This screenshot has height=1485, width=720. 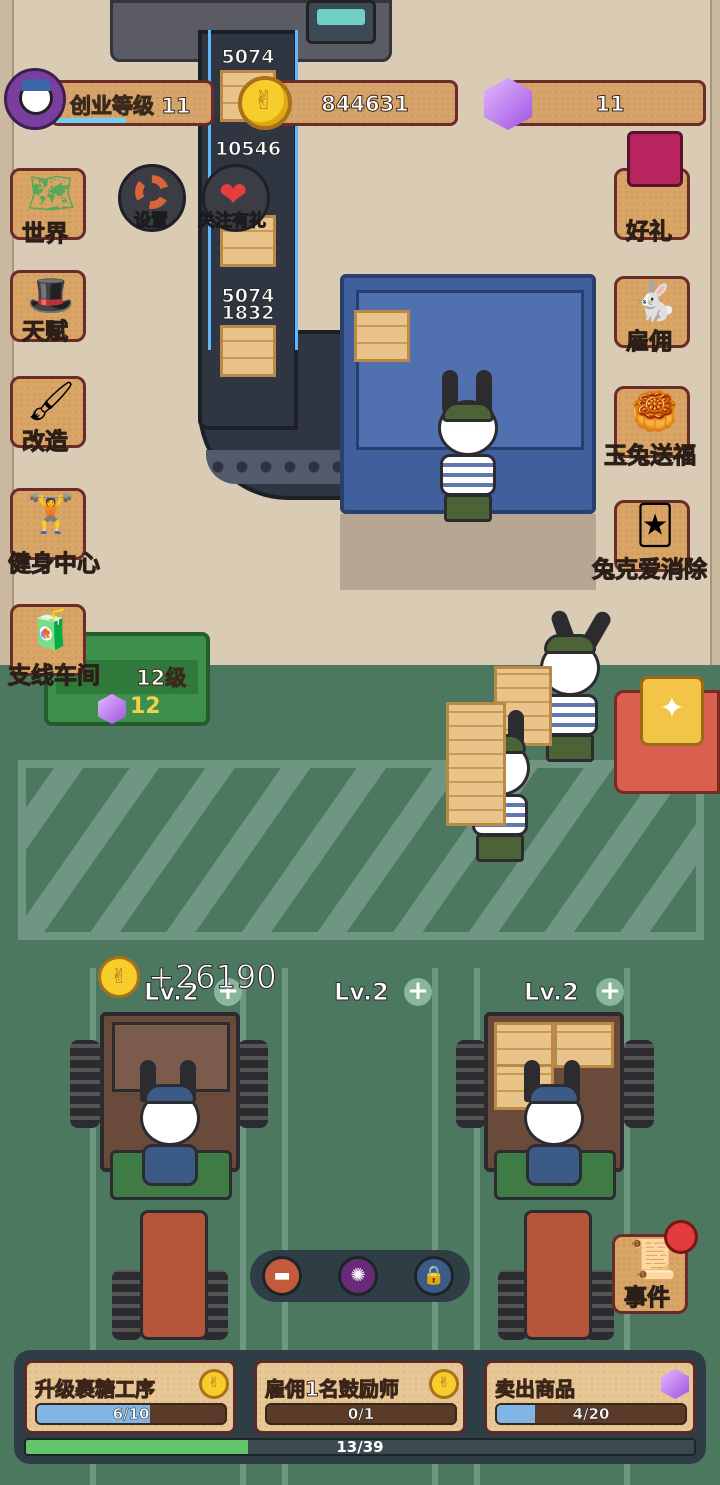 What do you see at coordinates (35, 99) in the screenshot?
I see `avatar` at bounding box center [35, 99].